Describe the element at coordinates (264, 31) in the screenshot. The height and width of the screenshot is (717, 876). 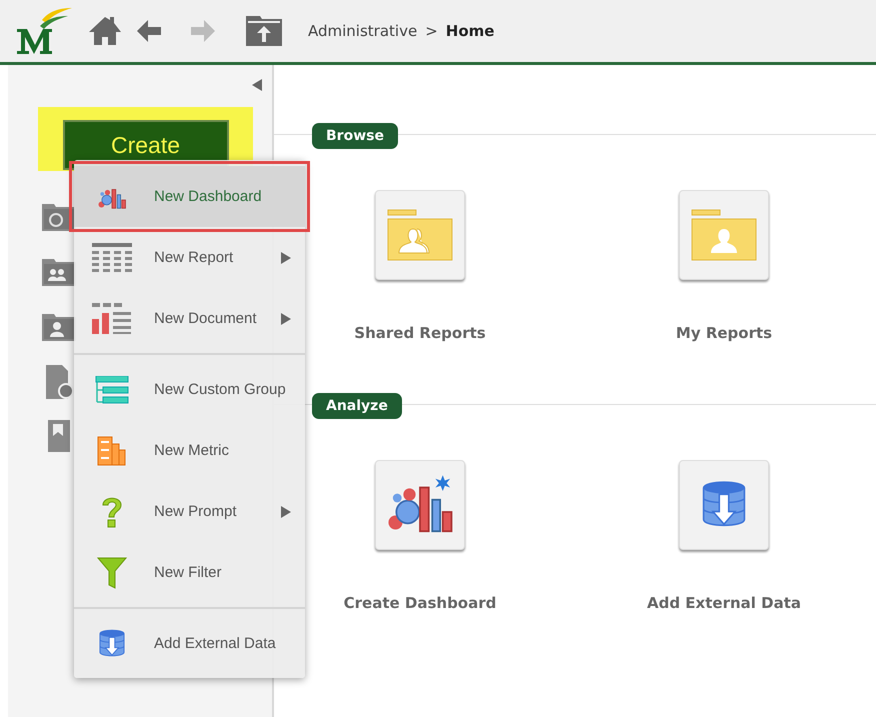
I see `folder-up-icon` at that location.